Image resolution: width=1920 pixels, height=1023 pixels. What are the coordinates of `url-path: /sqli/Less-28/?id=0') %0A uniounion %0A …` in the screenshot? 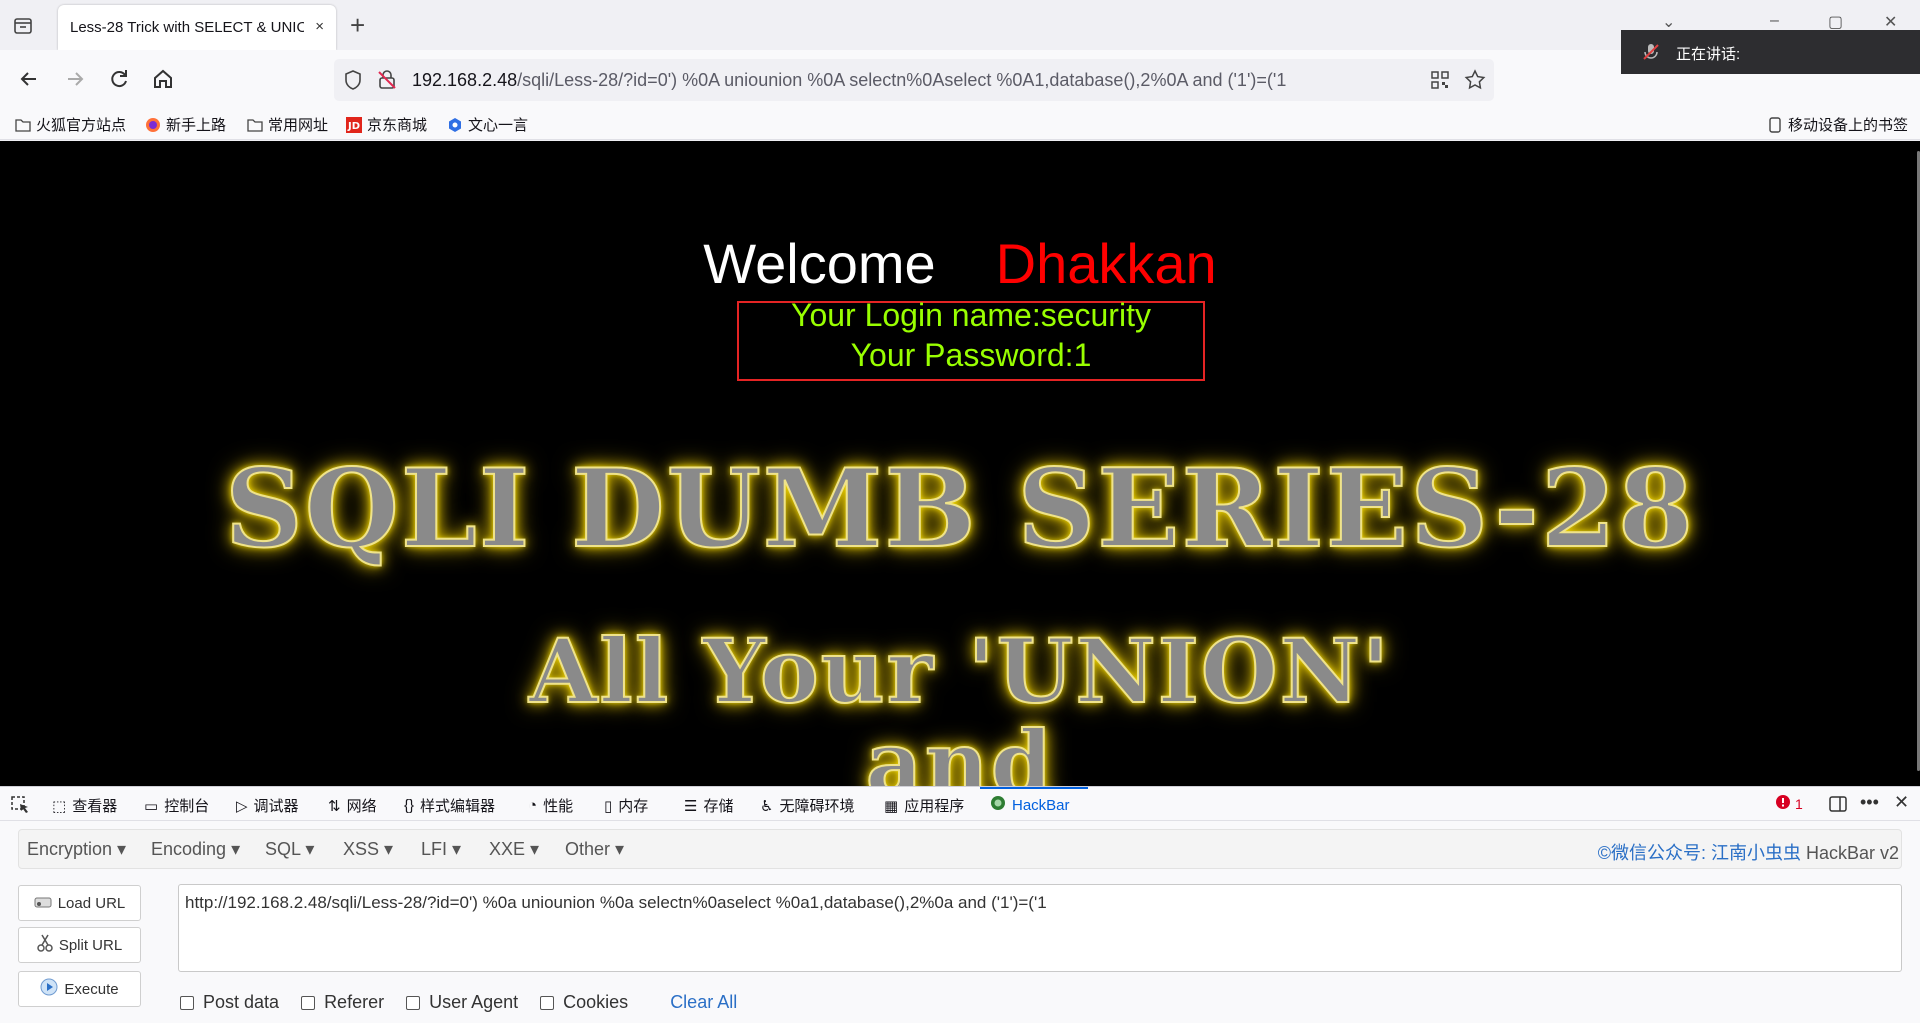 It's located at (902, 80).